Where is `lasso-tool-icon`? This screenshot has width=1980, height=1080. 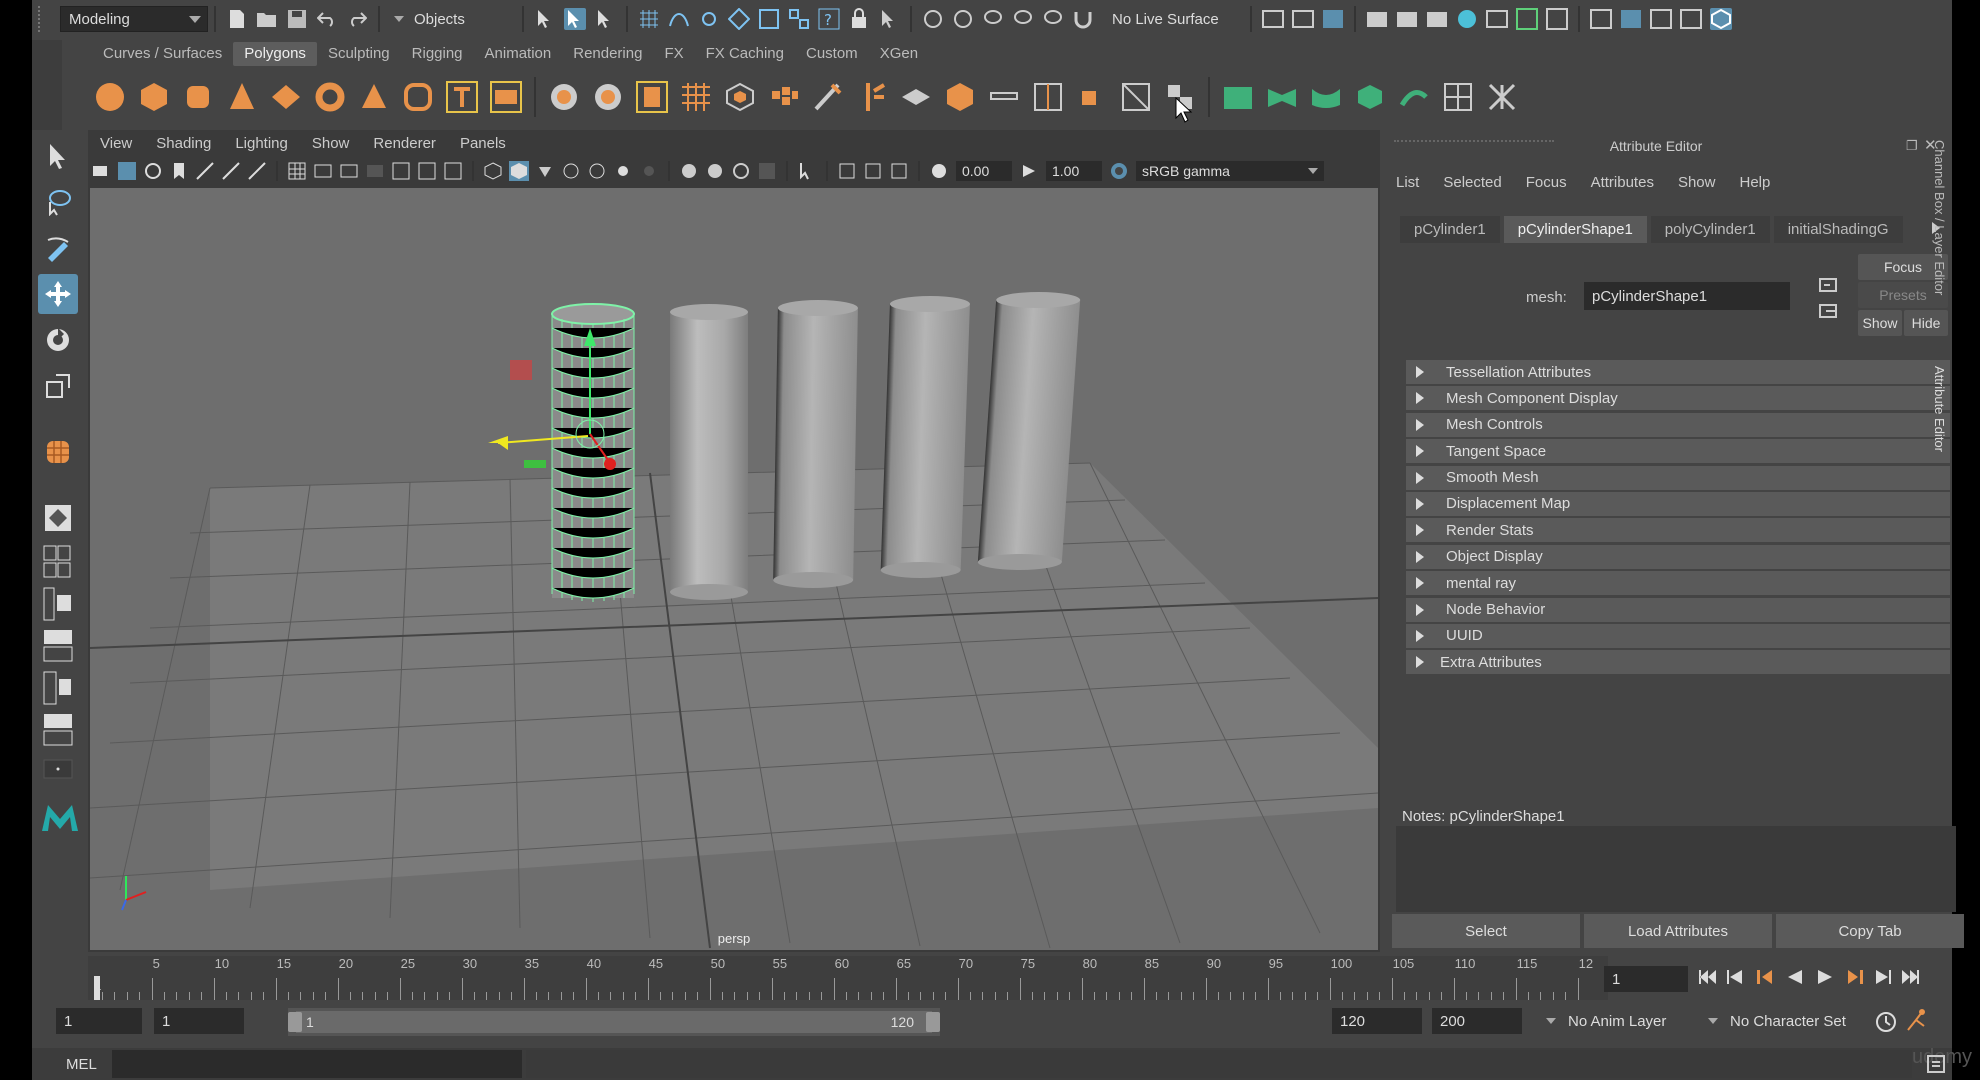 lasso-tool-icon is located at coordinates (58, 202).